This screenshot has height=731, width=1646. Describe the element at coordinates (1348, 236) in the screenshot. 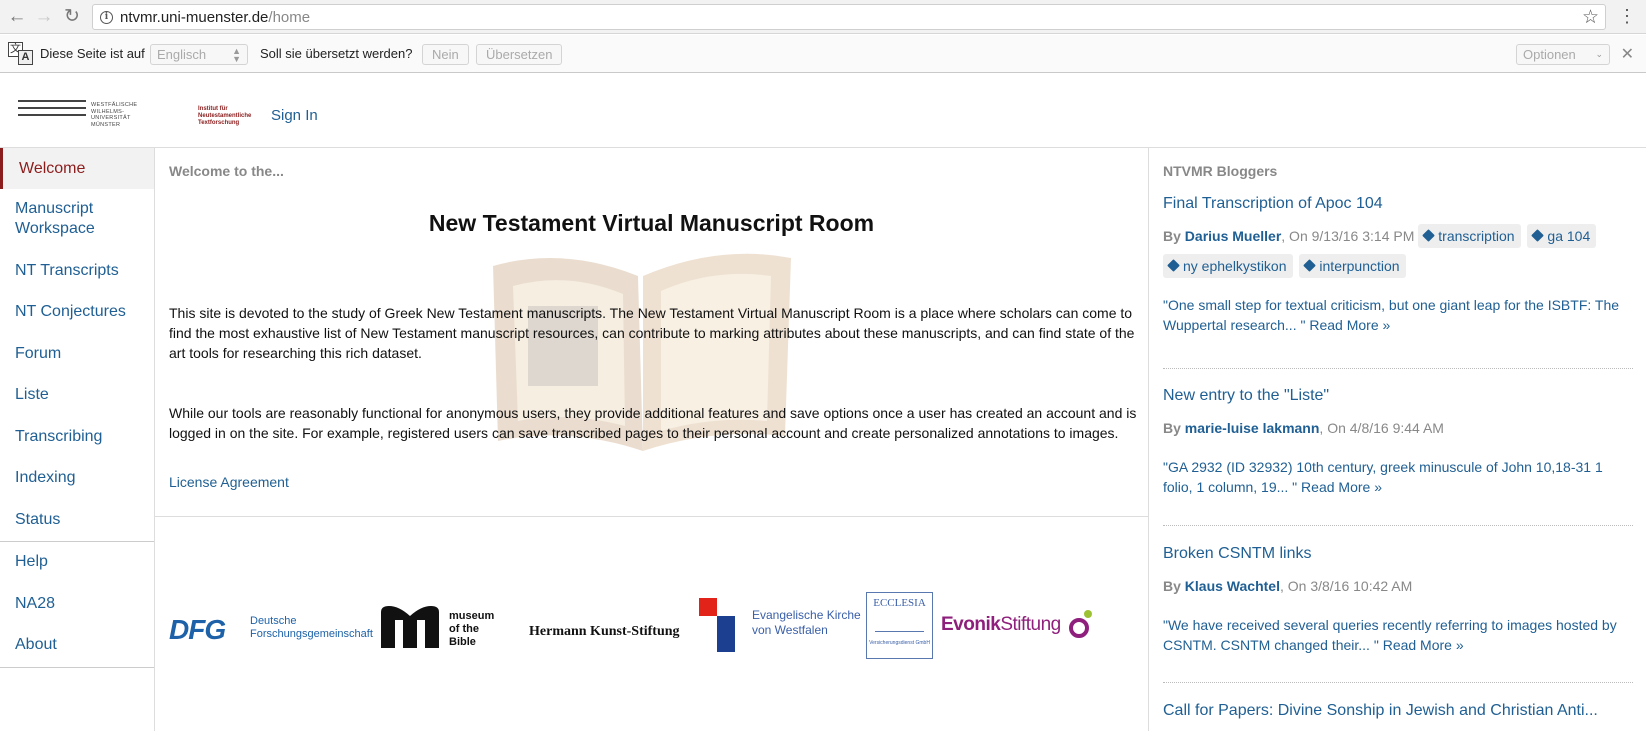

I see `post-date: , On 9/13/16 3:14 PM` at that location.